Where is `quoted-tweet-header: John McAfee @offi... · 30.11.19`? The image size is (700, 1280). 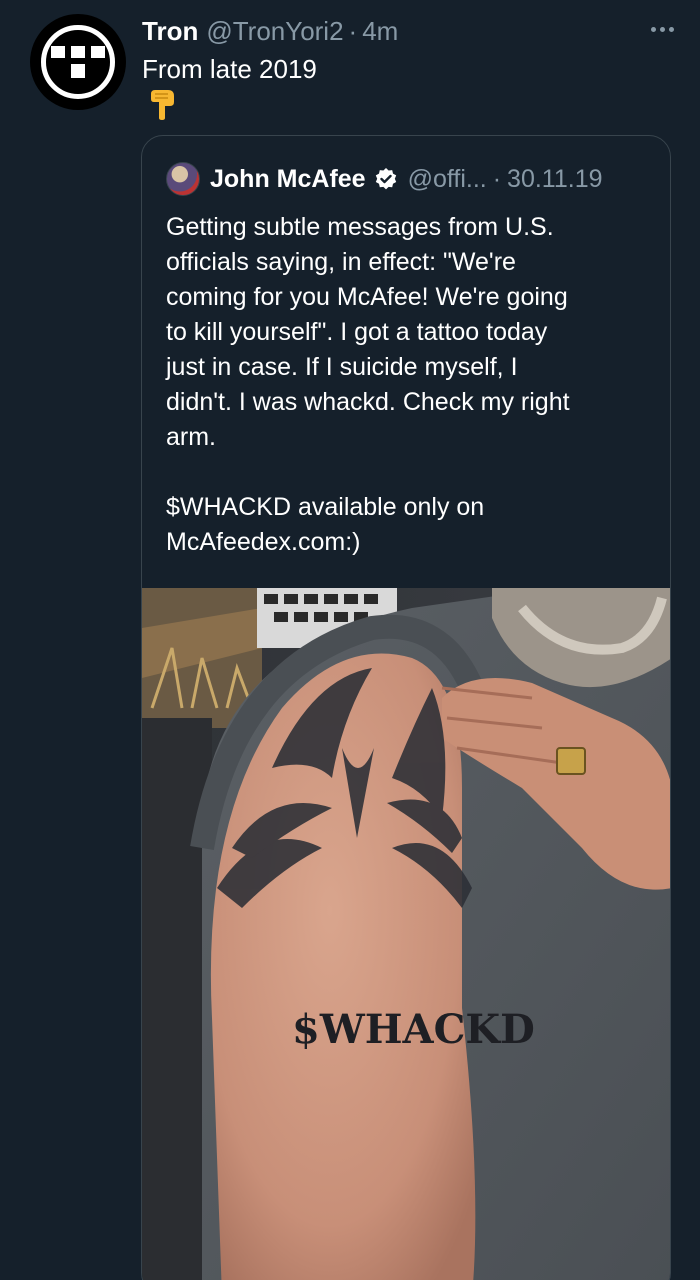 quoted-tweet-header: John McAfee @offi... · 30.11.19 is located at coordinates (408, 179).